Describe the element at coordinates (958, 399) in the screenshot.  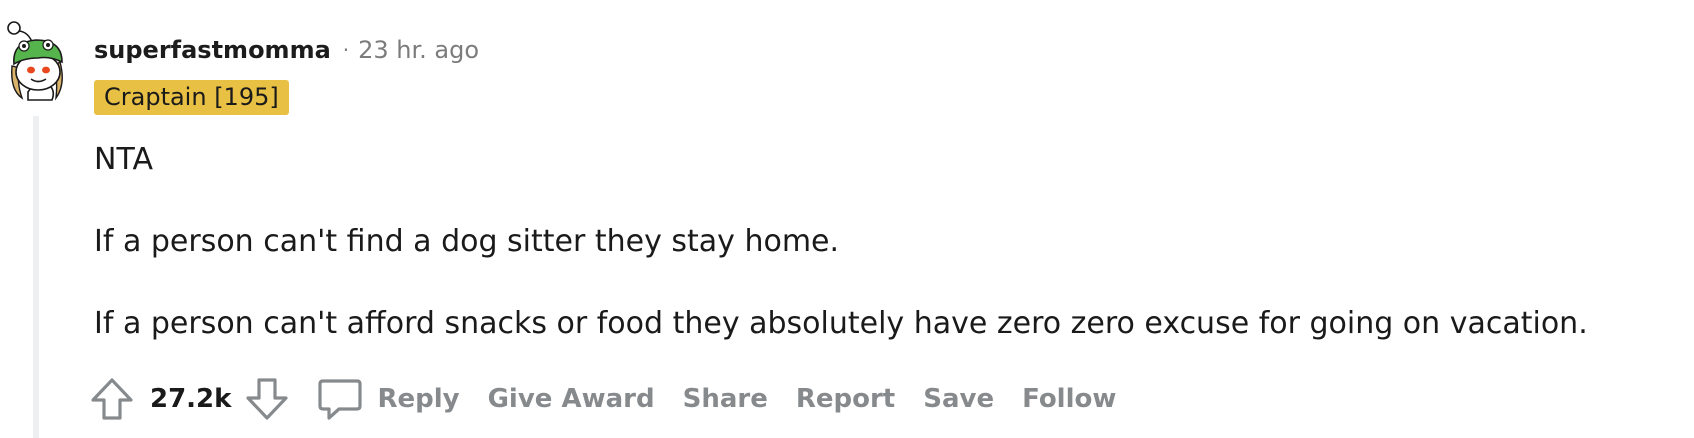
I see `save-button: Save` at that location.